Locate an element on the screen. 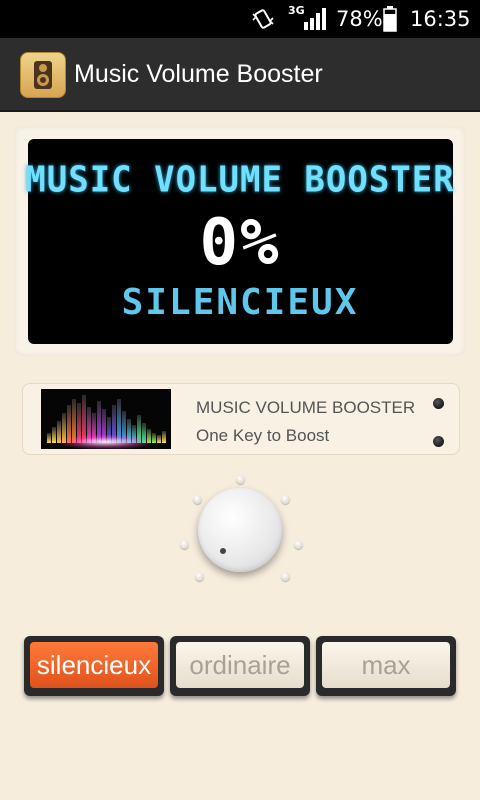 This screenshot has height=800, width=480. speaker-app-icon is located at coordinates (43, 75).